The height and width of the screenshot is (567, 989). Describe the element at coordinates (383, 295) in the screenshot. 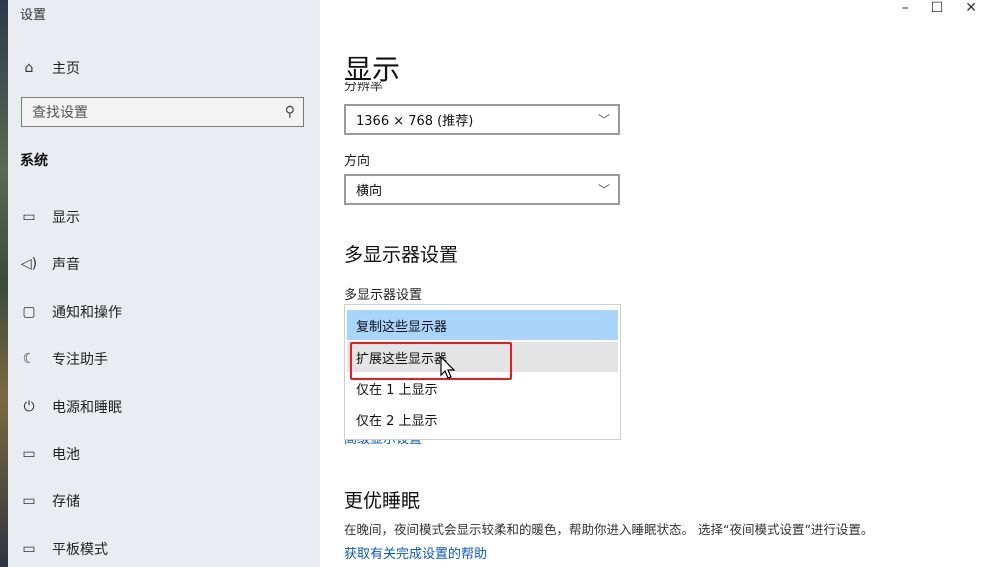

I see `multi-display-label: 多显示器设置` at that location.